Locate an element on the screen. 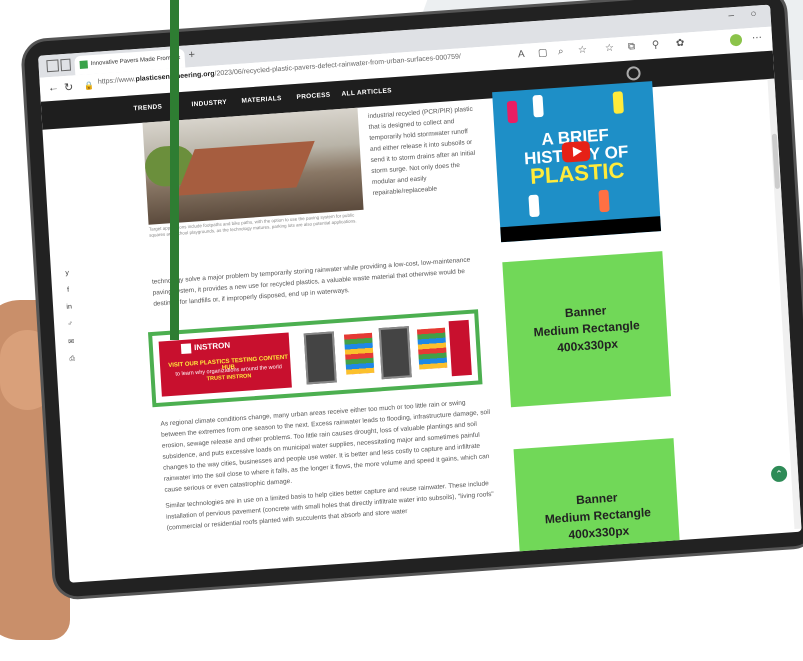 The image size is (803, 661). refresh-icon: ↻ is located at coordinates (69, 87).